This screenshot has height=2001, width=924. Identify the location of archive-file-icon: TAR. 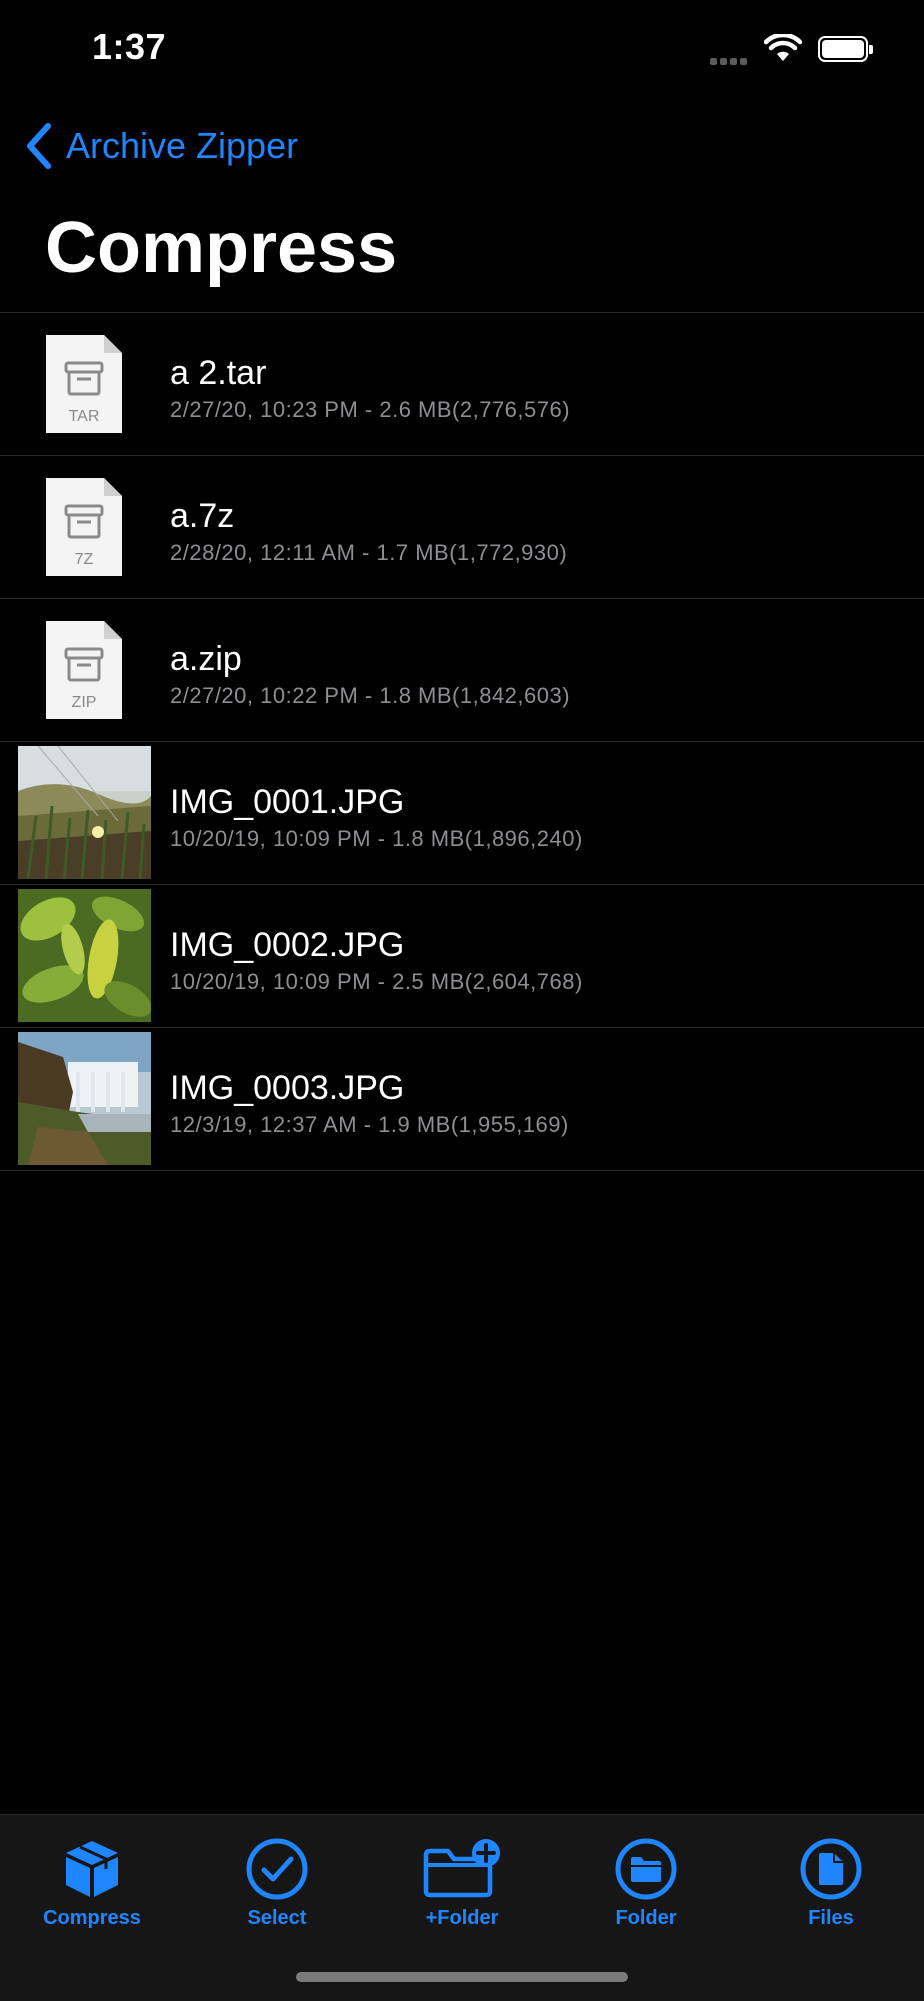
(84, 384).